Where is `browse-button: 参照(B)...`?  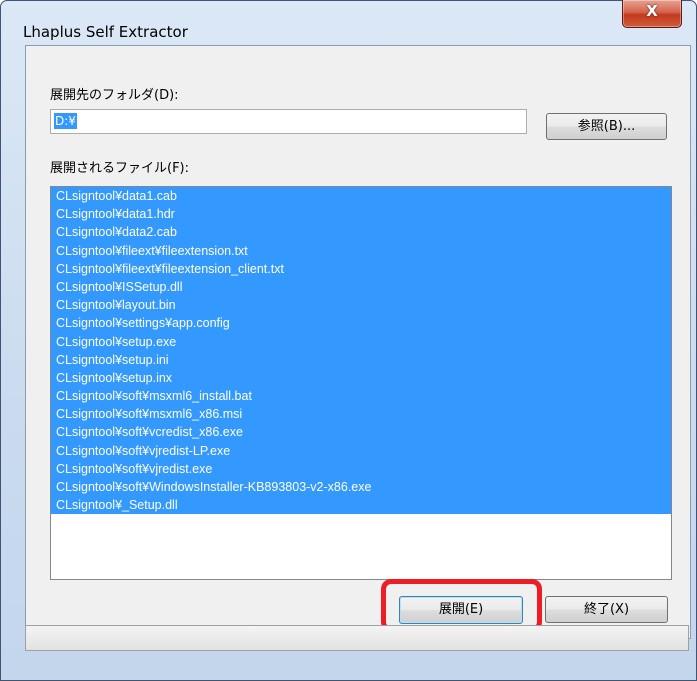
browse-button: 参照(B)... is located at coordinates (606, 126).